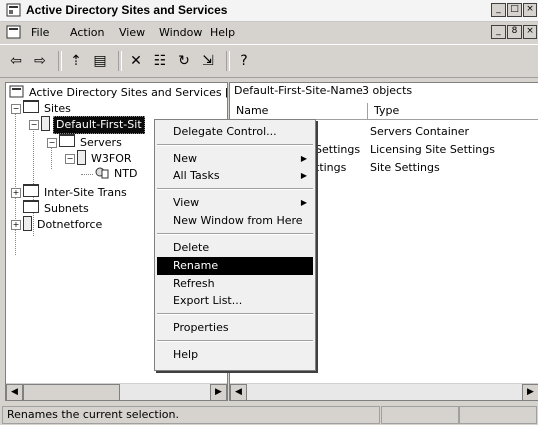 The width and height of the screenshot is (538, 425). I want to click on tree-servers-label: Servers, so click(101, 142).